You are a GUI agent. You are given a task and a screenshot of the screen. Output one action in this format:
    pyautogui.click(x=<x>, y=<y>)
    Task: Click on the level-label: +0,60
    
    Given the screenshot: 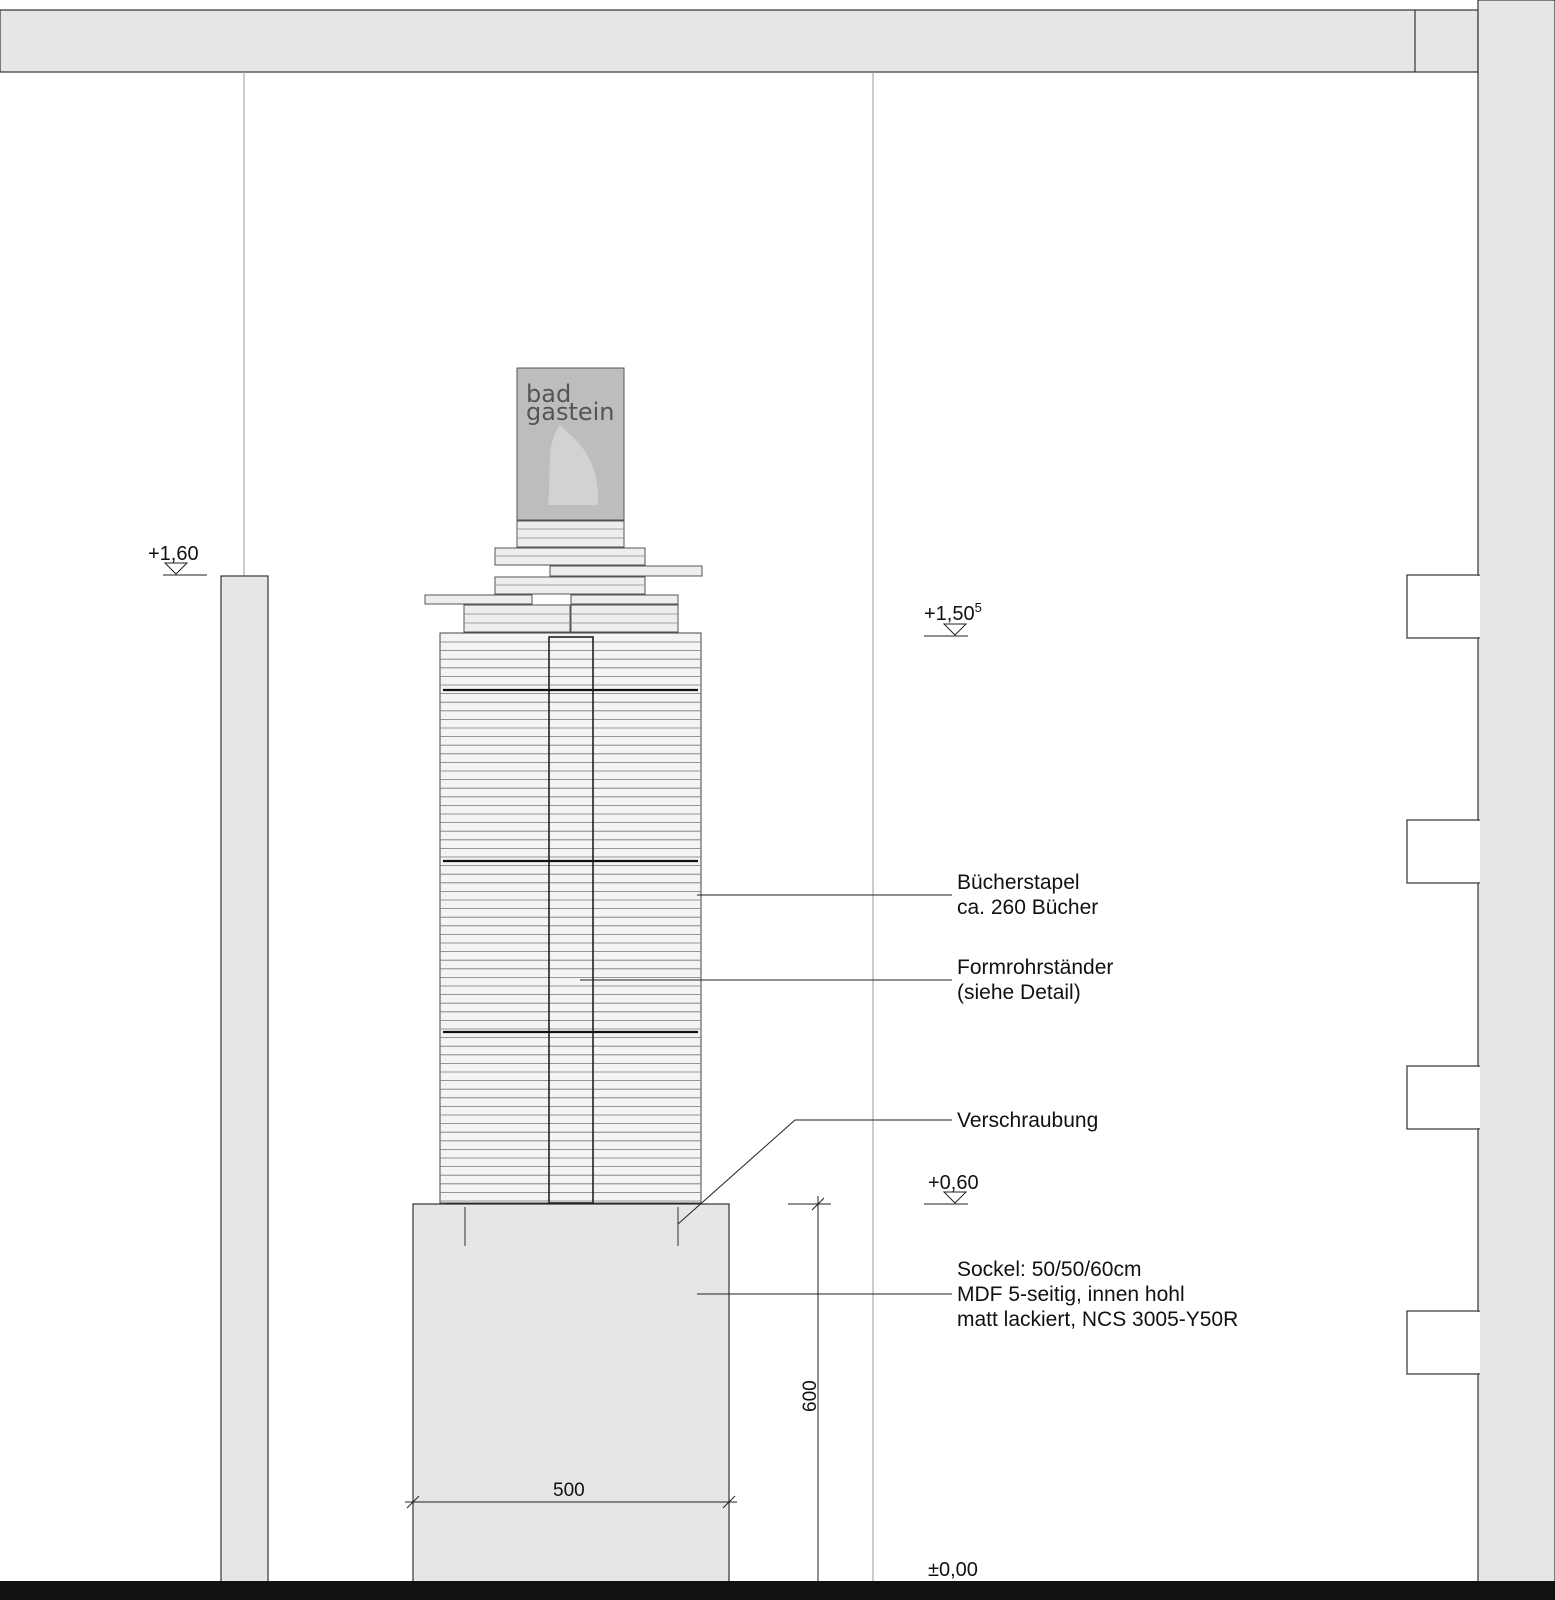 What is the action you would take?
    pyautogui.click(x=953, y=1183)
    